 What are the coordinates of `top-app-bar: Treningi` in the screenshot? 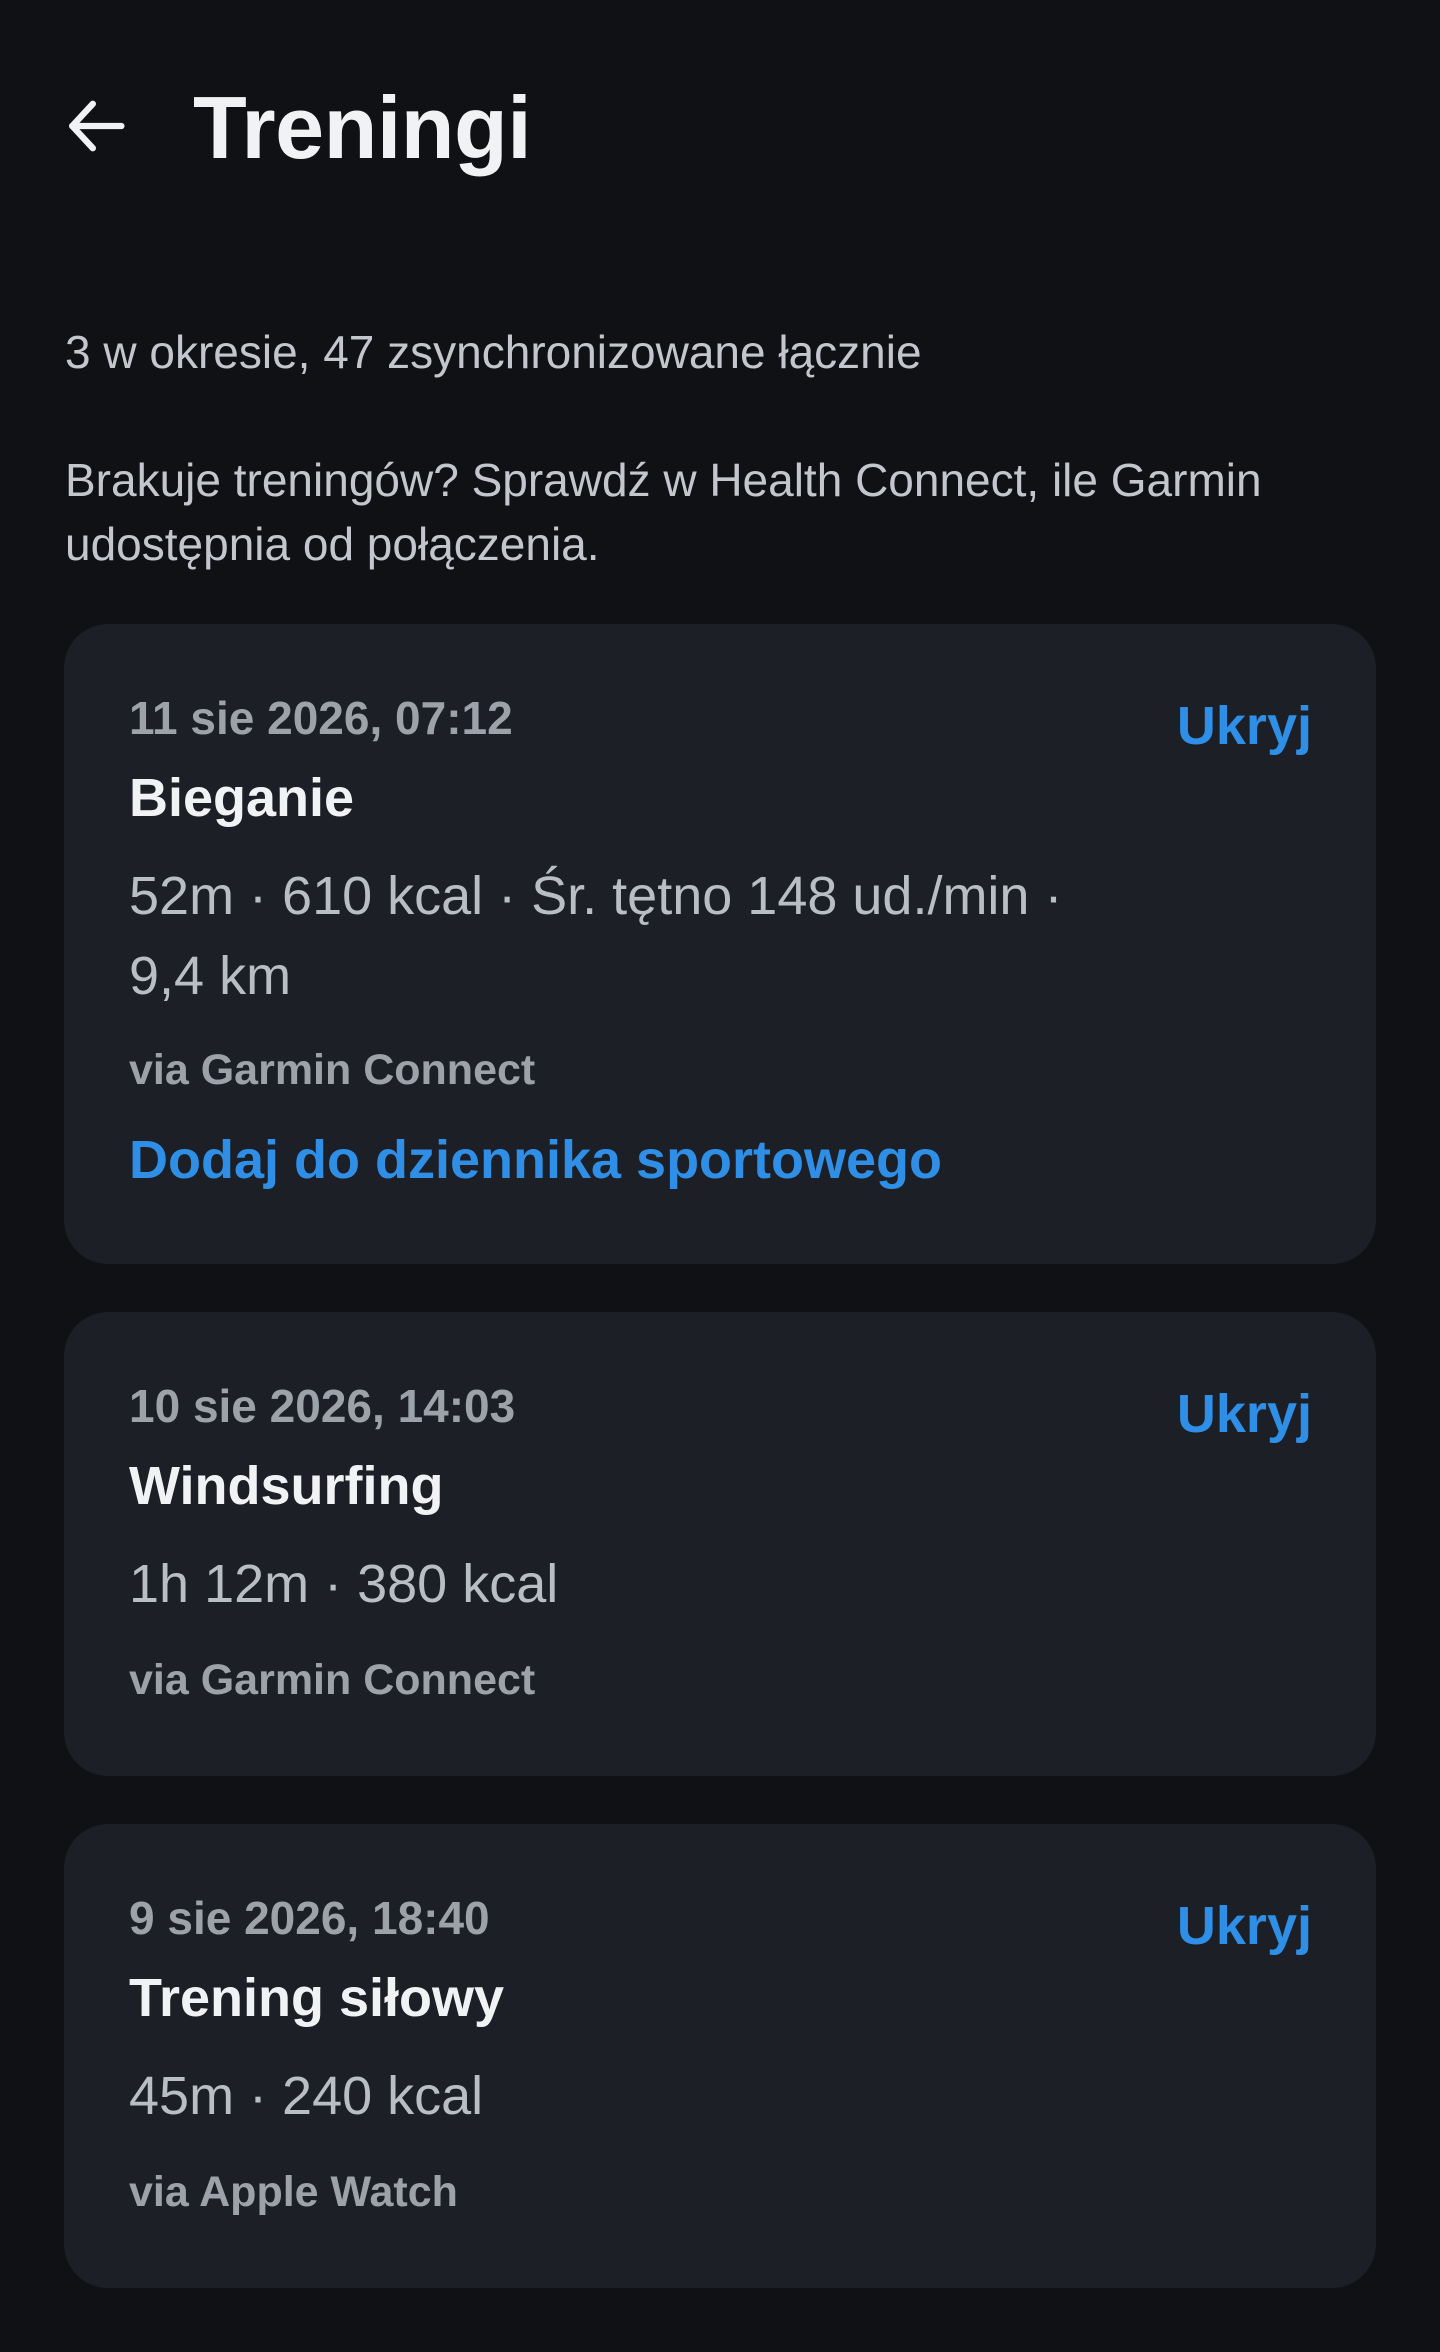 It's located at (720, 130).